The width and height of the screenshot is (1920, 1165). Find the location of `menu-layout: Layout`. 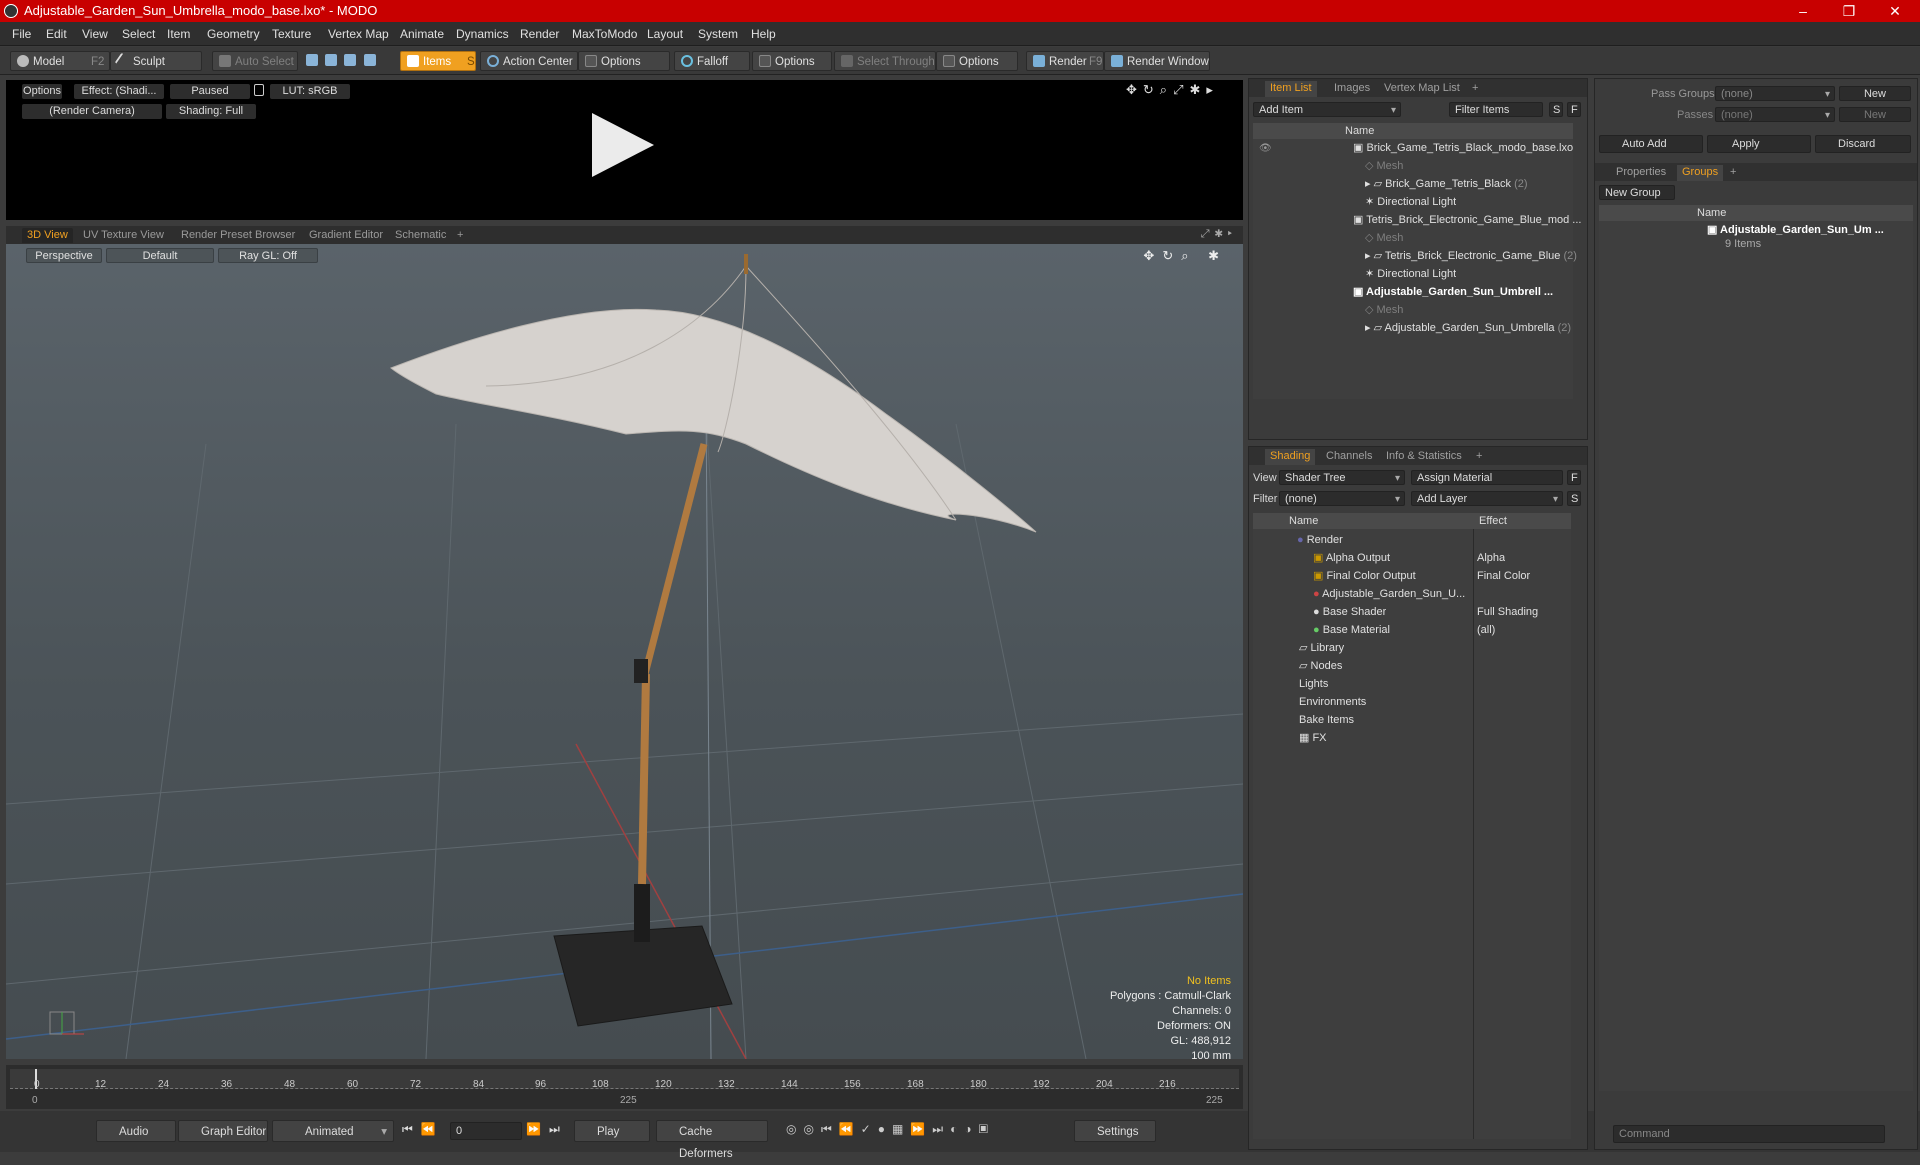

menu-layout: Layout is located at coordinates (665, 34).